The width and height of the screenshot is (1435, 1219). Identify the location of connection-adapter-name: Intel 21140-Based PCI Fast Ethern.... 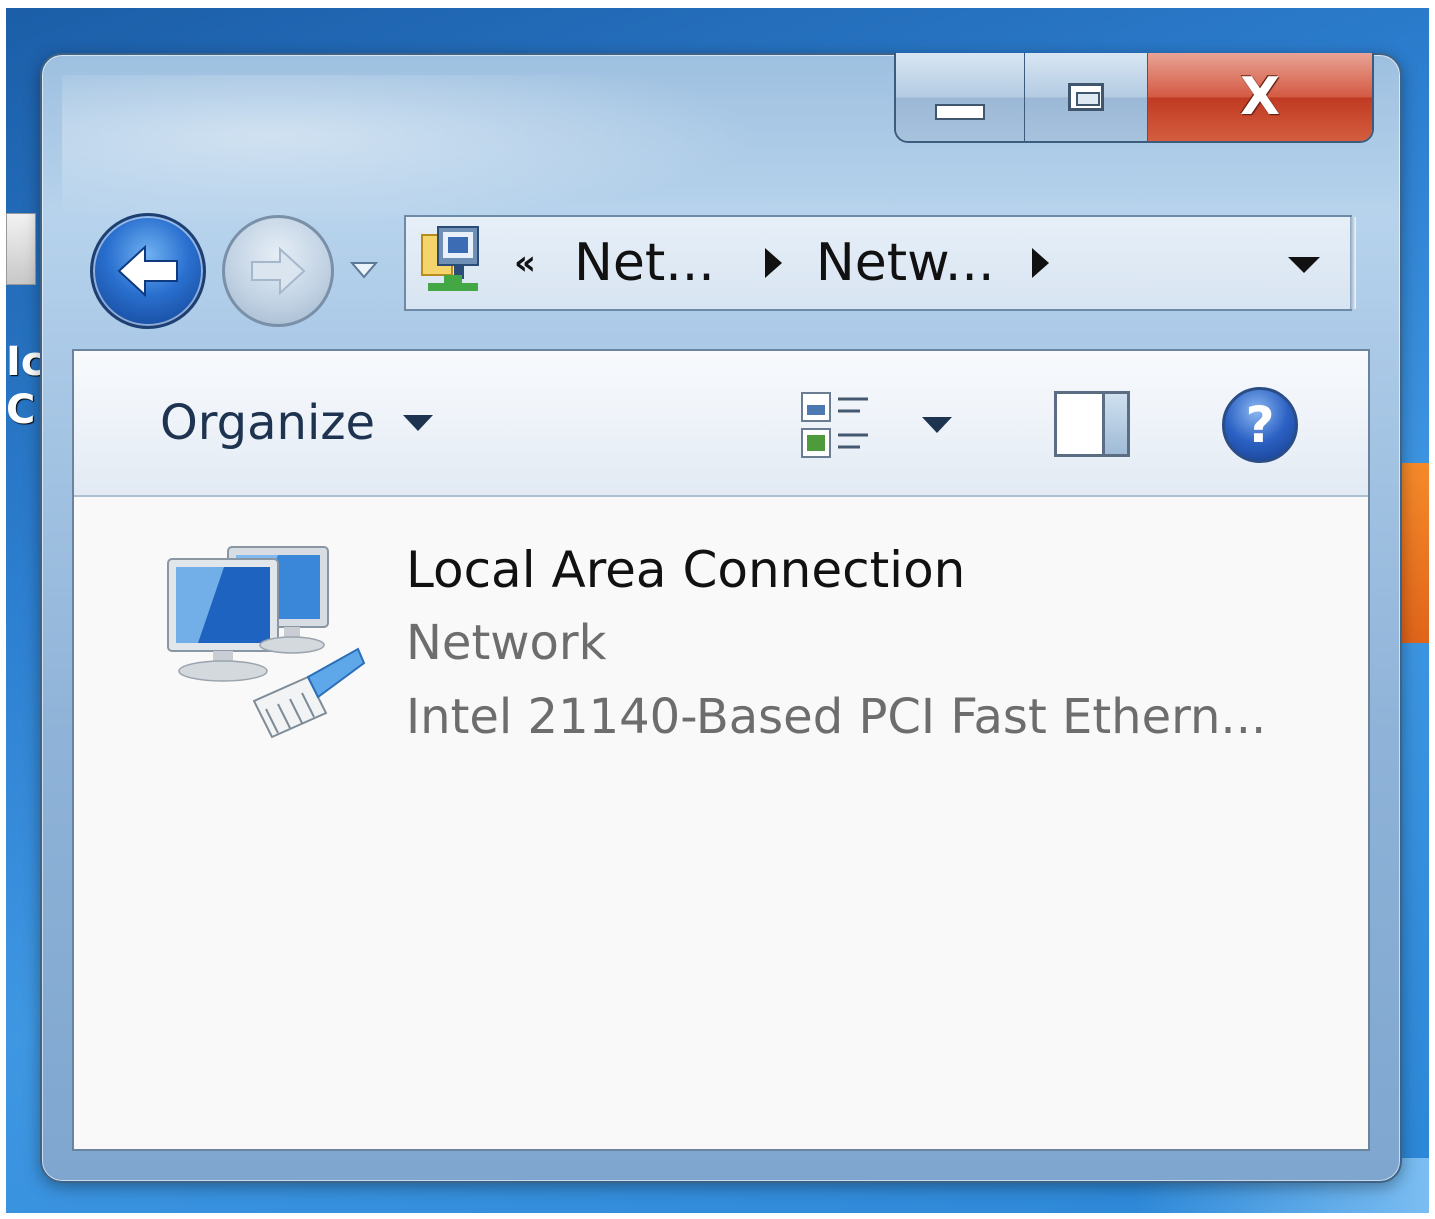
(836, 717).